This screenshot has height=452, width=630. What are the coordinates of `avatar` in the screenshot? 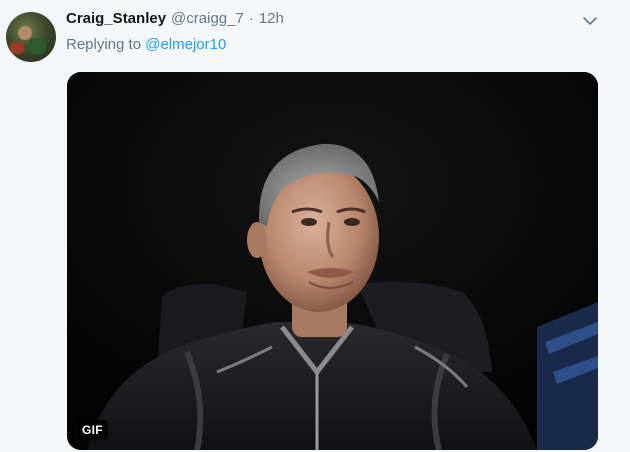 It's located at (31, 37).